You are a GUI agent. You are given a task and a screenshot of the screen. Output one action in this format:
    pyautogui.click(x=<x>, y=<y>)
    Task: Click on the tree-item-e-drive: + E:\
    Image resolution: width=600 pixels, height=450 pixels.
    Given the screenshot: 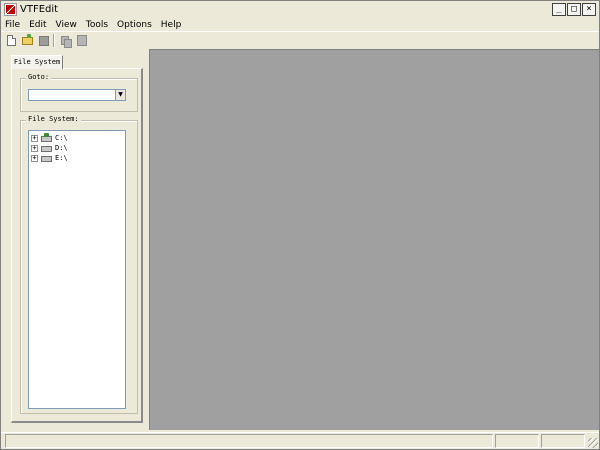 What is the action you would take?
    pyautogui.click(x=49, y=158)
    